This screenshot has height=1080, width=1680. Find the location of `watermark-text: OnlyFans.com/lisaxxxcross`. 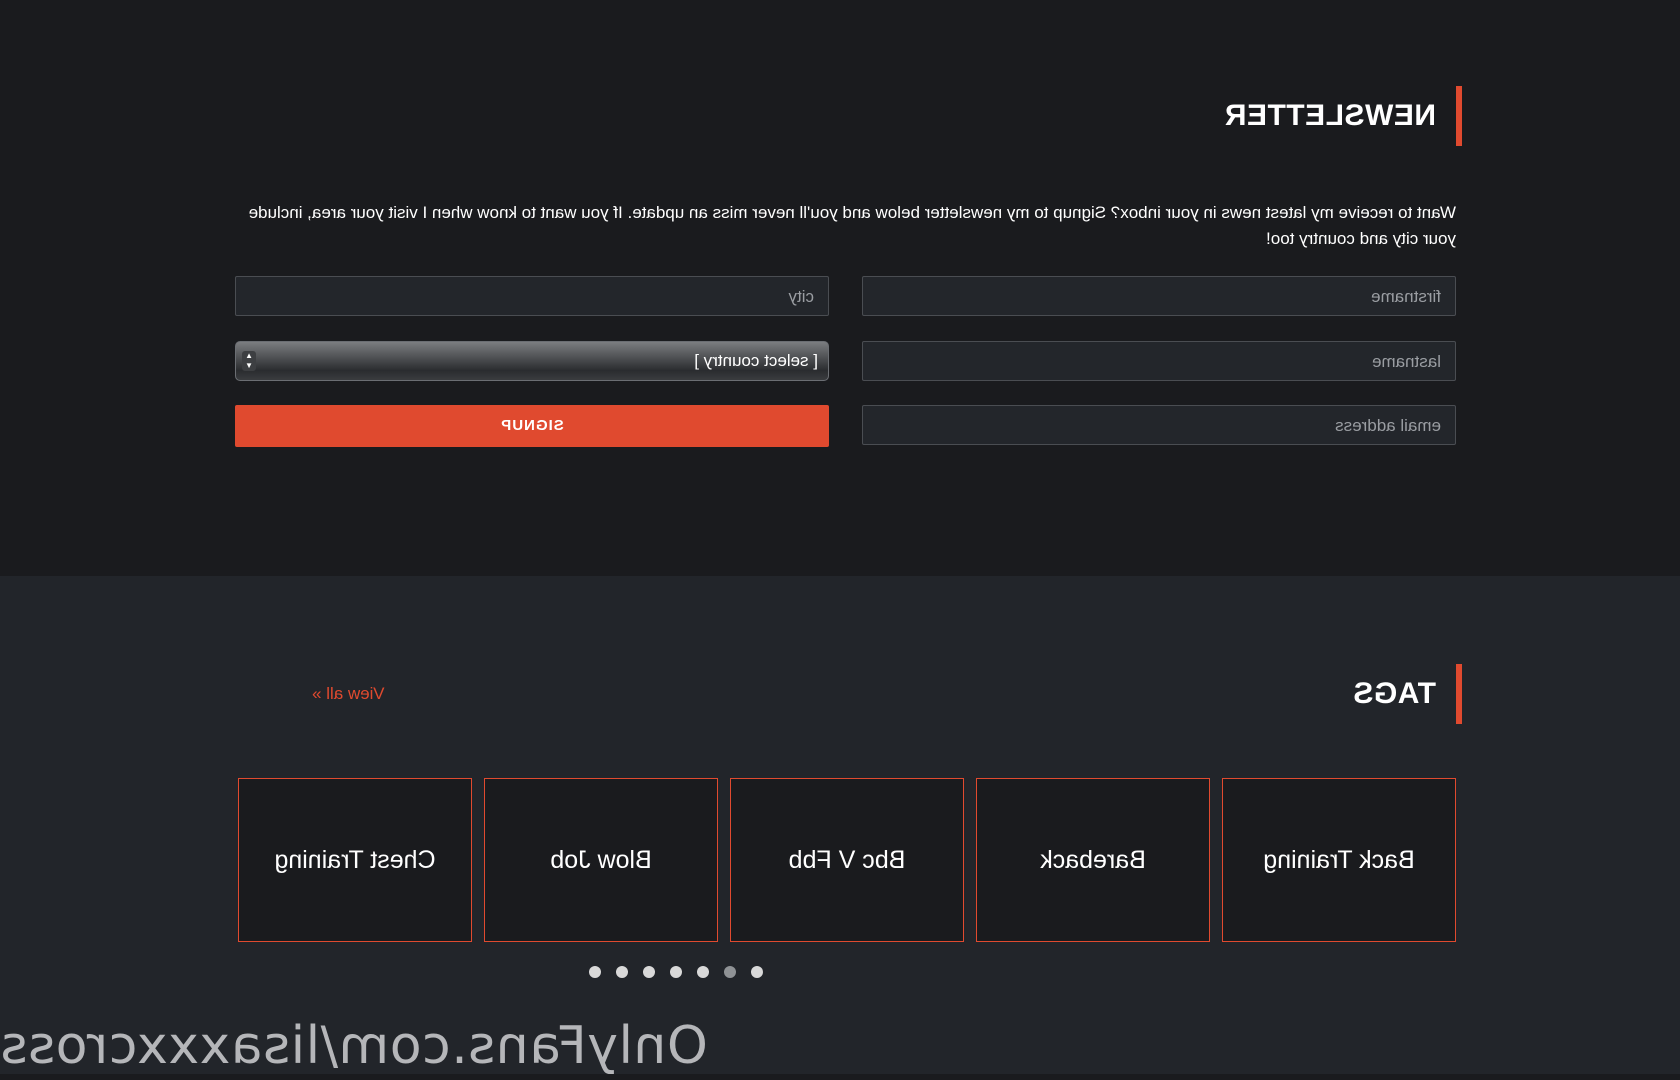

watermark-text: OnlyFans.com/lisaxxxcross is located at coordinates (354, 1046).